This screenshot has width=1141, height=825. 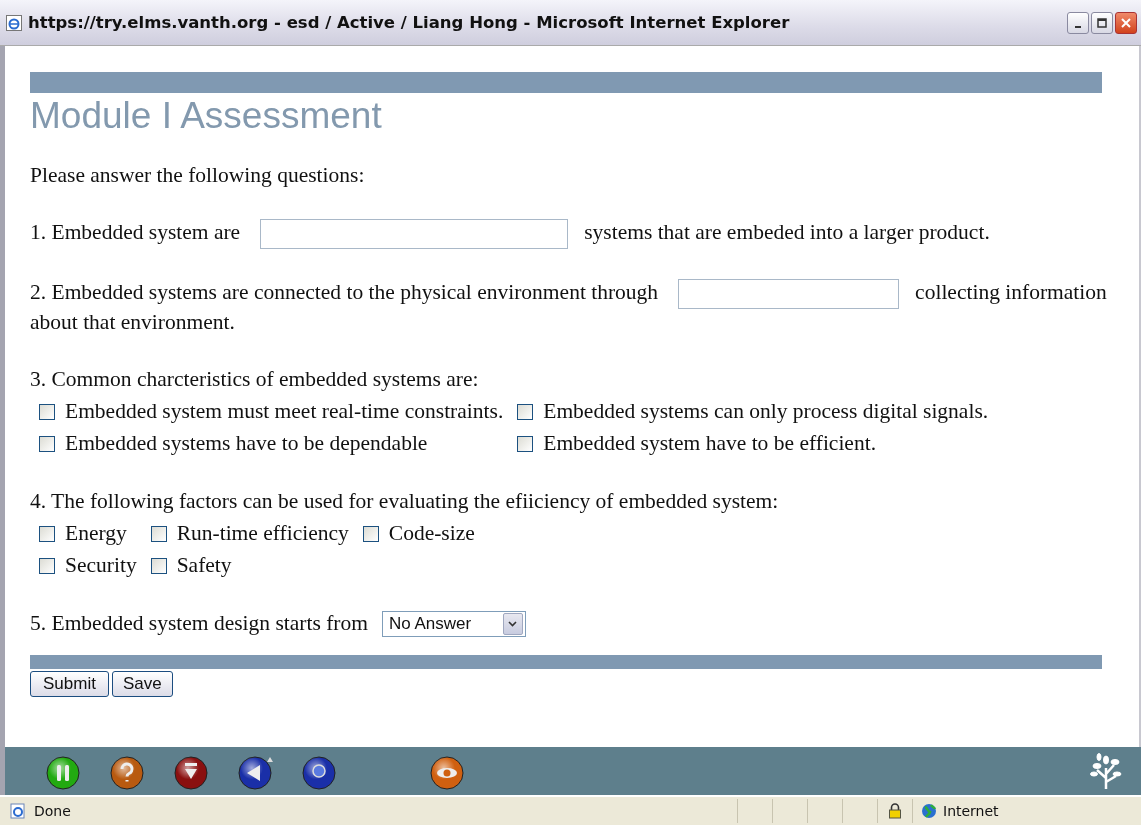 I want to click on submit-button: Submit, so click(x=69, y=684).